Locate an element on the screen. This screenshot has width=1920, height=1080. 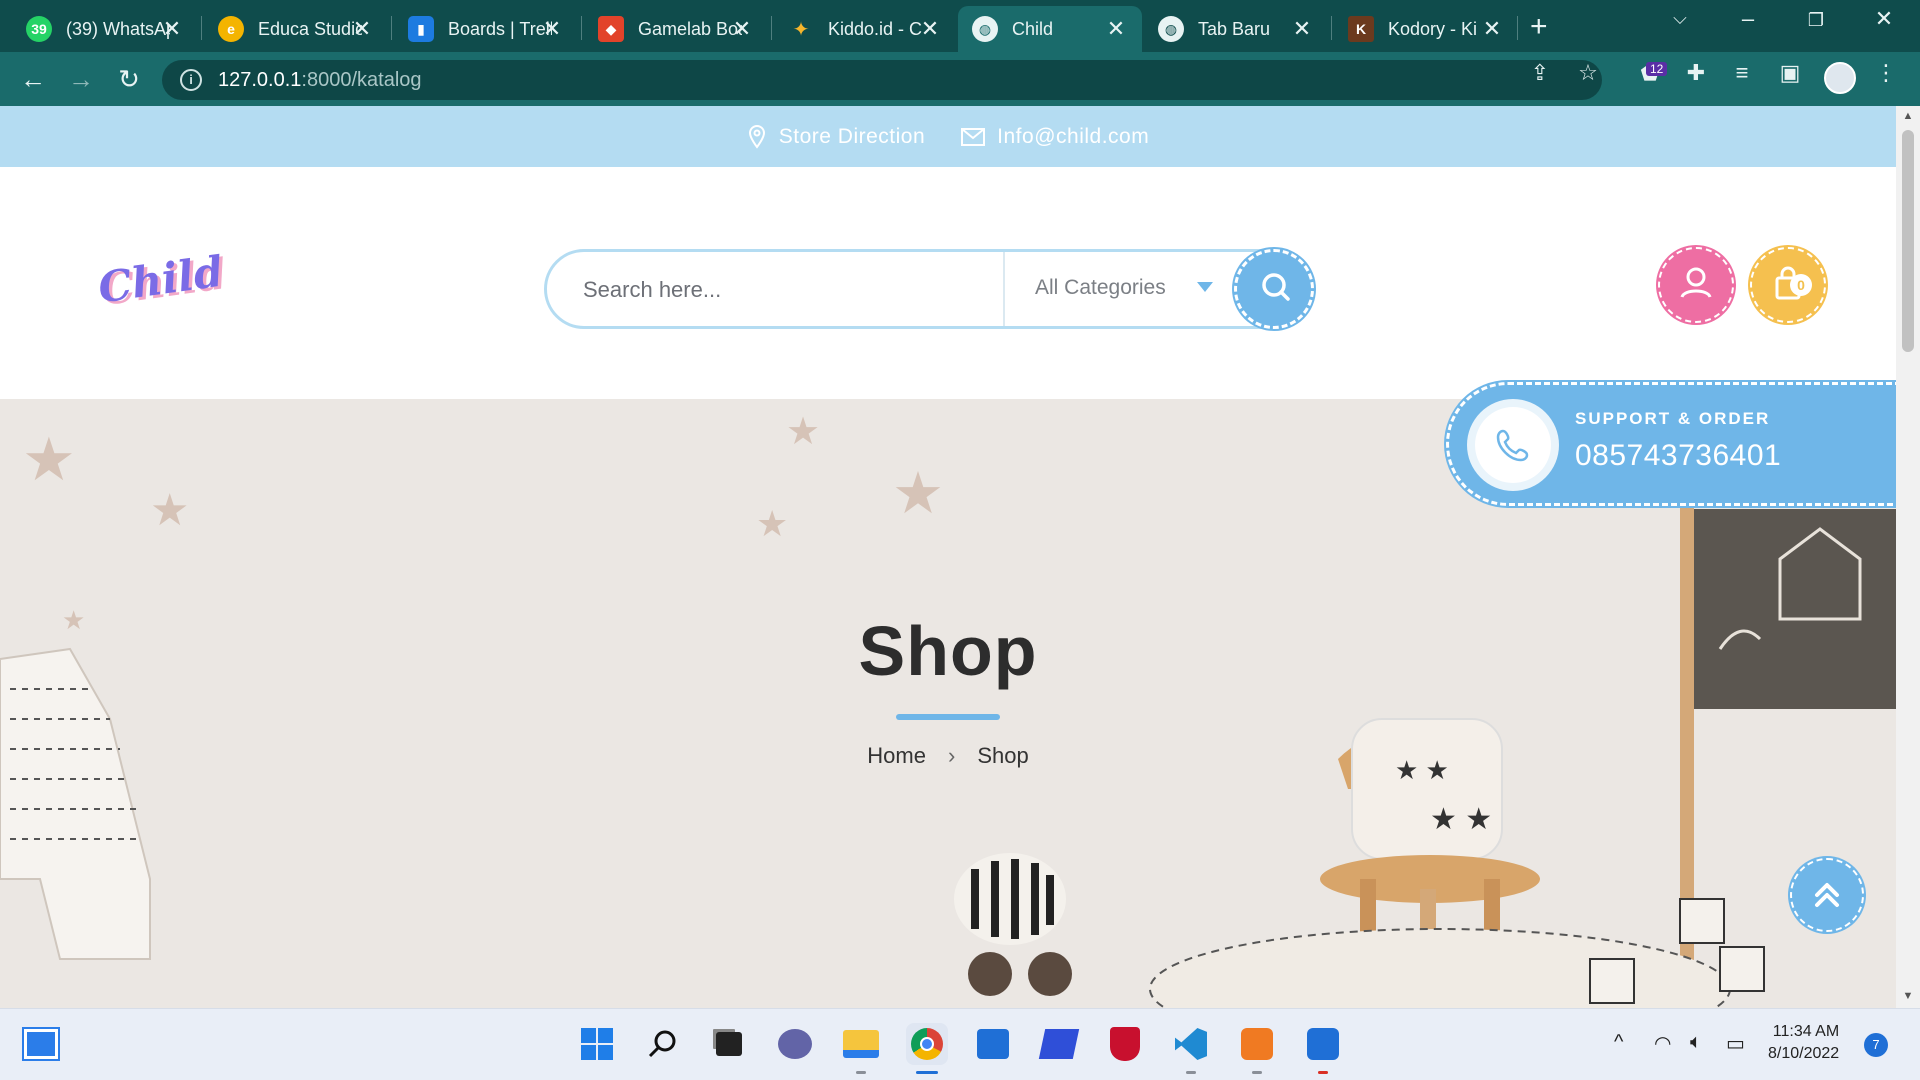
scroll-up-arrow-icon: ▲ is located at coordinates (1908, 116).